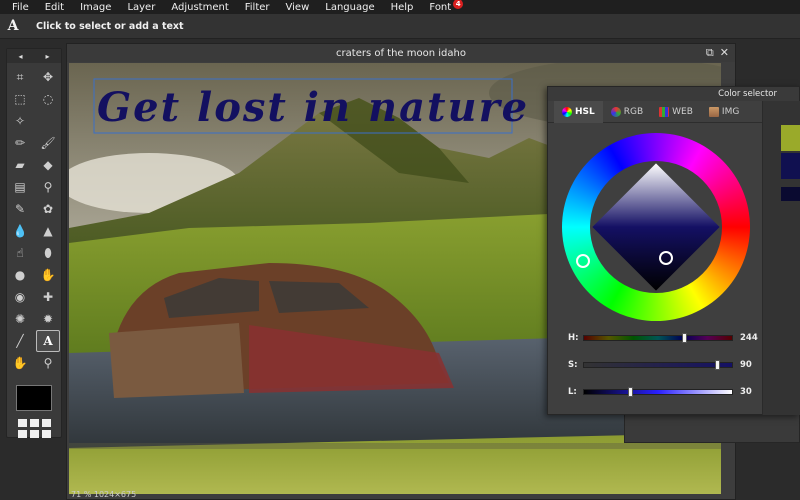  I want to click on font-badge: 4, so click(458, 4).